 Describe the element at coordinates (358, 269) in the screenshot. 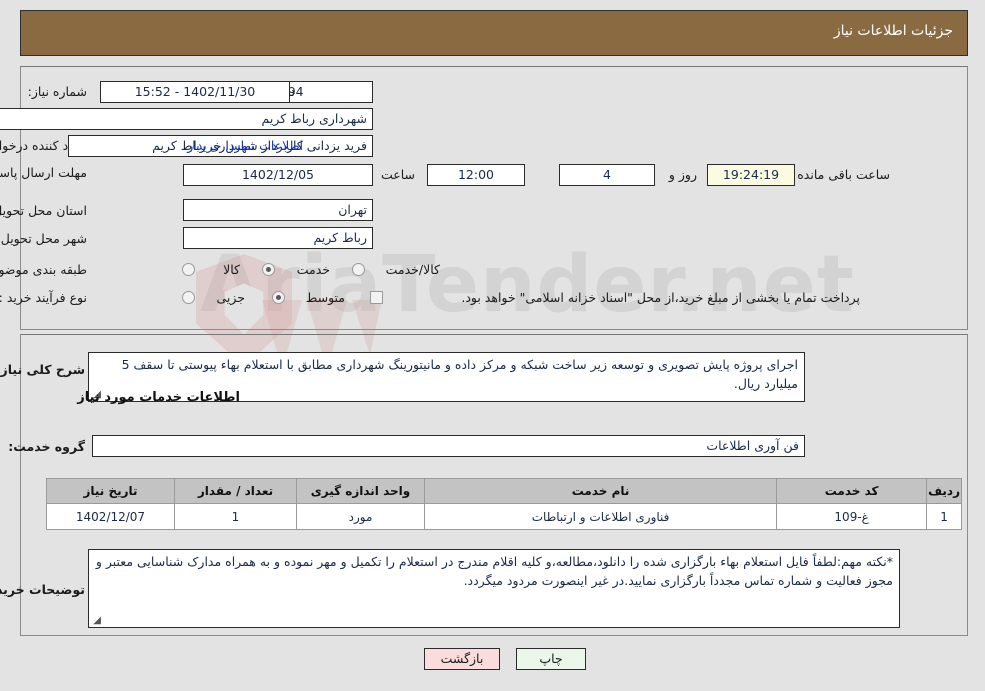

I see `radio-category-kala-khedmat` at that location.